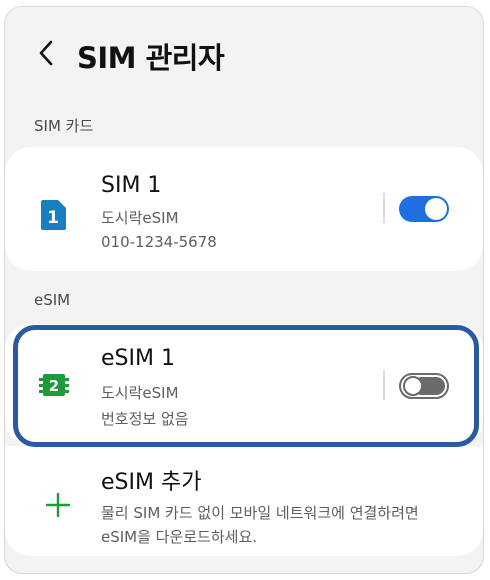 The width and height of the screenshot is (490, 580). What do you see at coordinates (138, 358) in the screenshot?
I see `esim1-title: eSIM 1` at bounding box center [138, 358].